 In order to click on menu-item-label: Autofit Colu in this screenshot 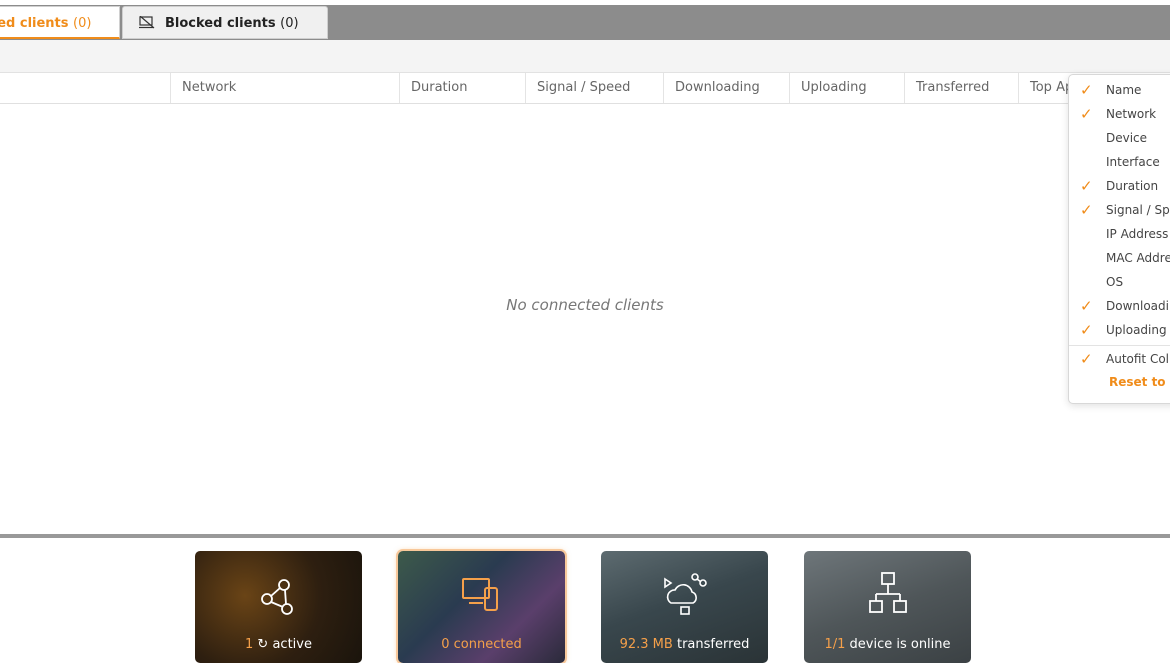, I will do `click(1138, 359)`.